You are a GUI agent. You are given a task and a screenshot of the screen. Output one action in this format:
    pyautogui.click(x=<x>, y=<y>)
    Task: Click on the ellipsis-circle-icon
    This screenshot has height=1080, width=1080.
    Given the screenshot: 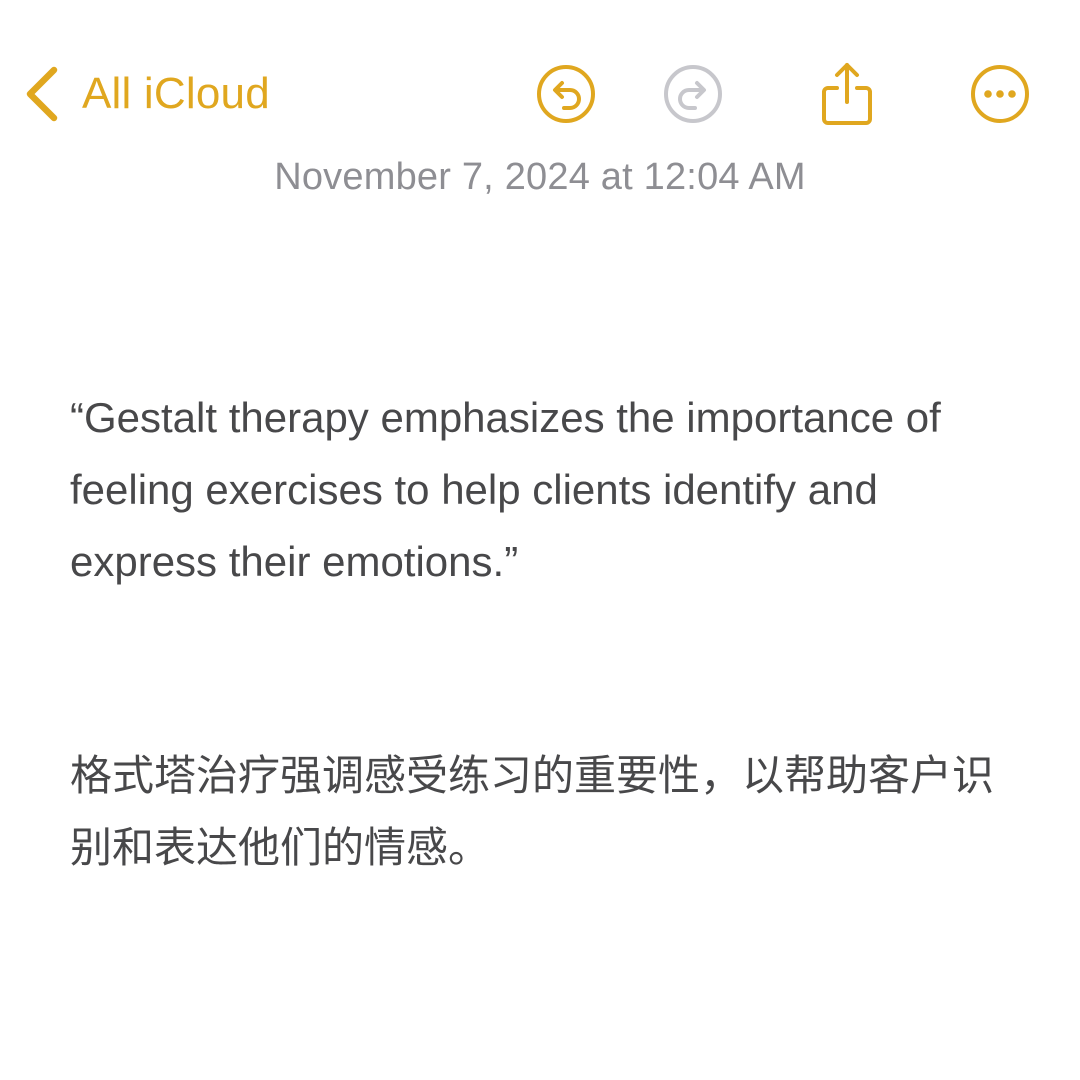 What is the action you would take?
    pyautogui.click(x=1000, y=94)
    